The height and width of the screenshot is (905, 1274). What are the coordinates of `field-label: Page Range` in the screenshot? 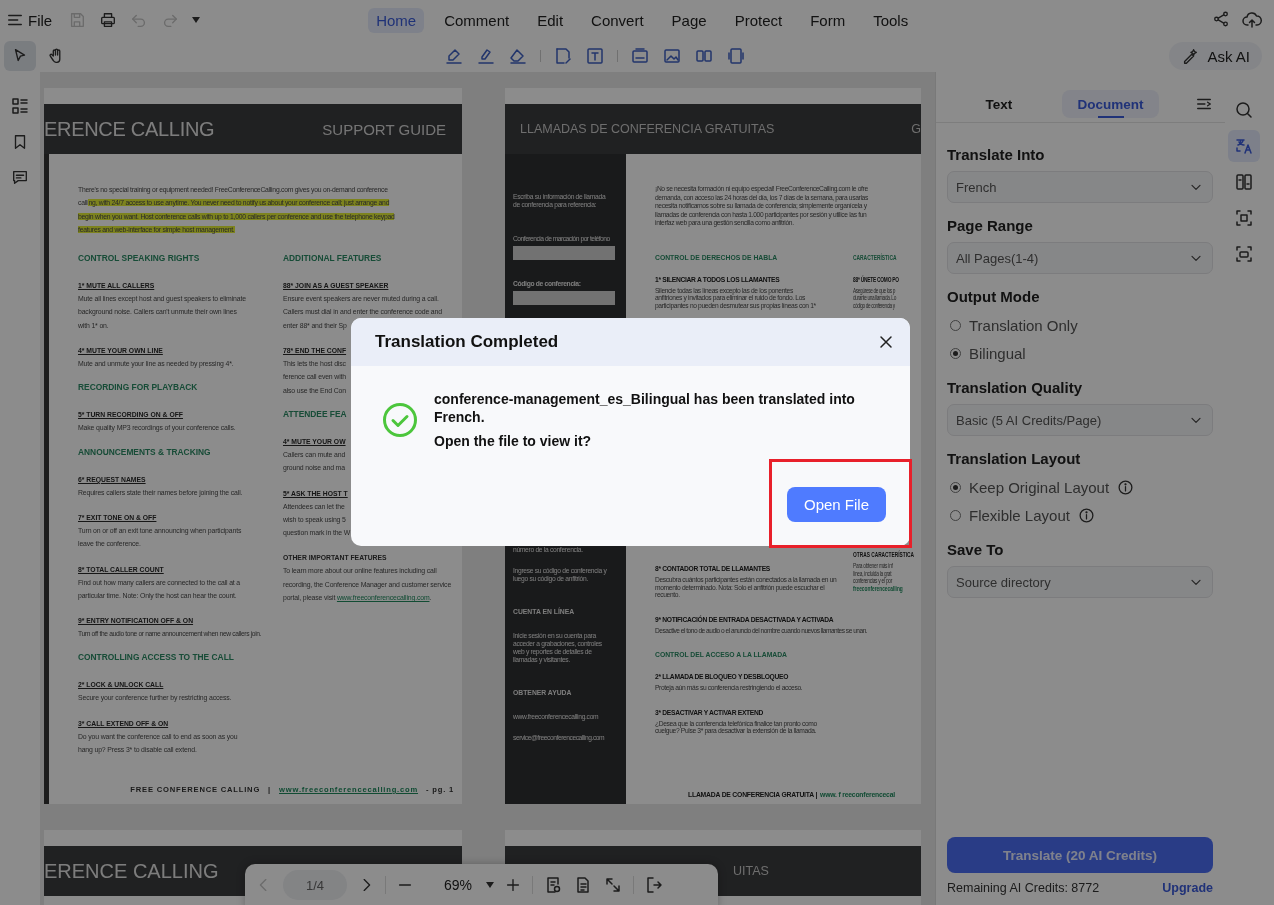 It's located at (990, 226).